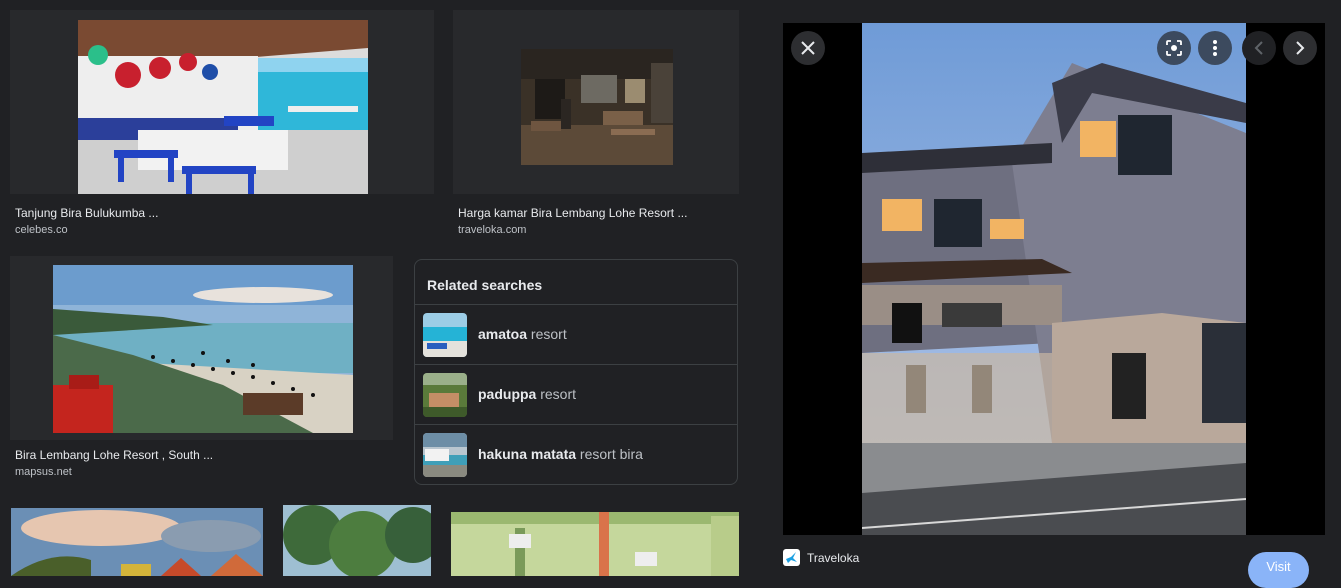  I want to click on close-button, so click(808, 48).